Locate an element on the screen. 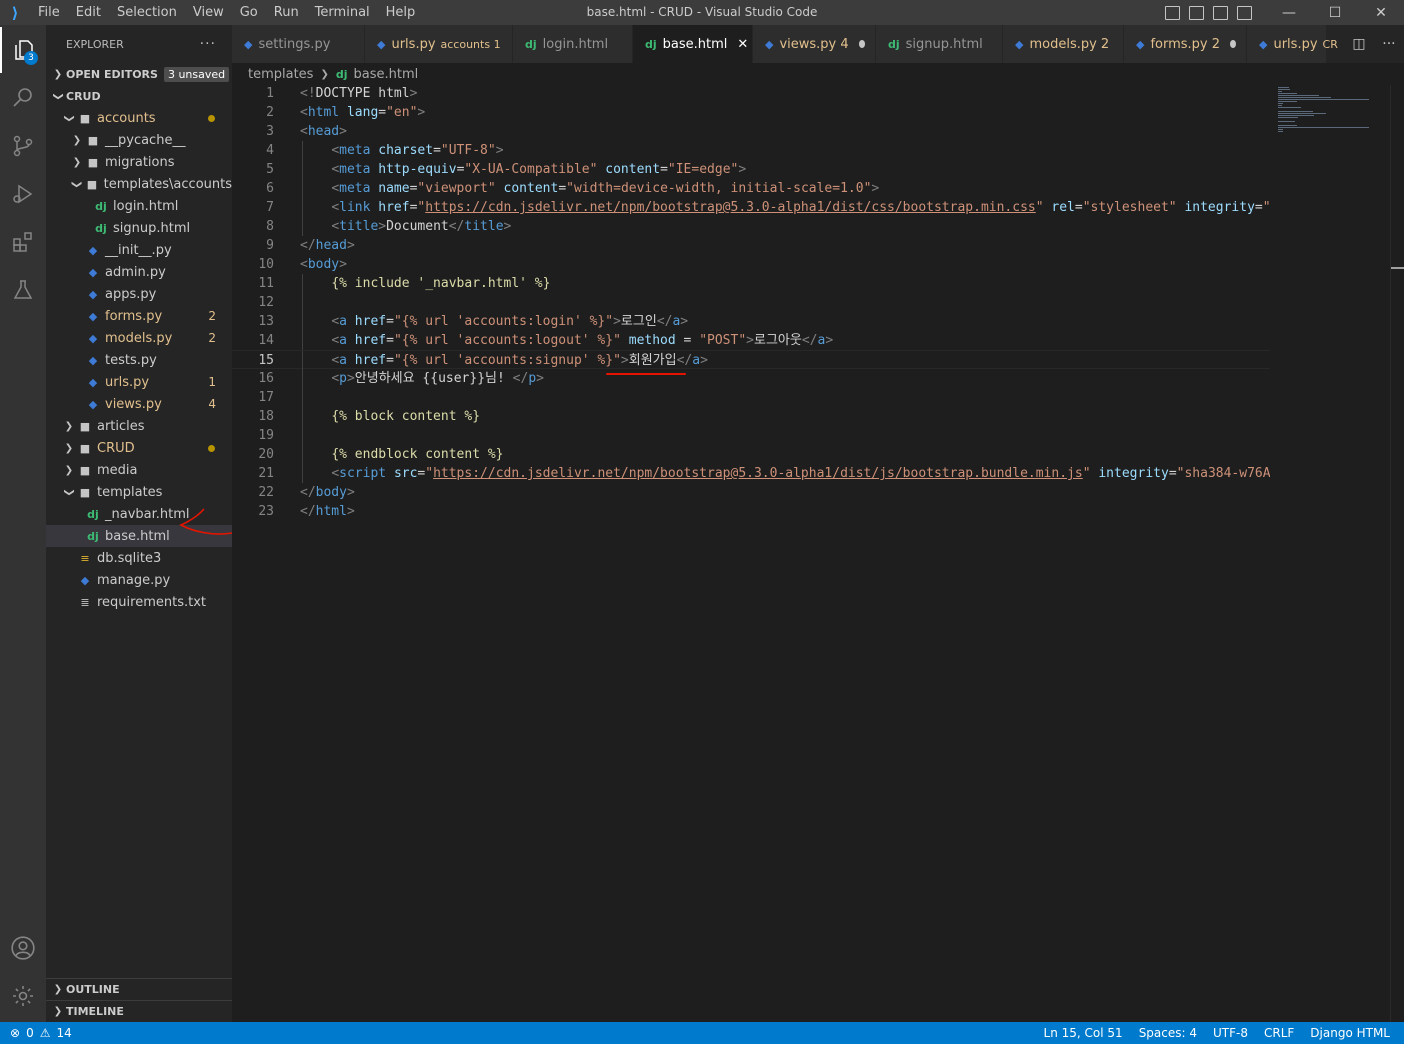 The image size is (1404, 1044). token: script is located at coordinates (363, 473).